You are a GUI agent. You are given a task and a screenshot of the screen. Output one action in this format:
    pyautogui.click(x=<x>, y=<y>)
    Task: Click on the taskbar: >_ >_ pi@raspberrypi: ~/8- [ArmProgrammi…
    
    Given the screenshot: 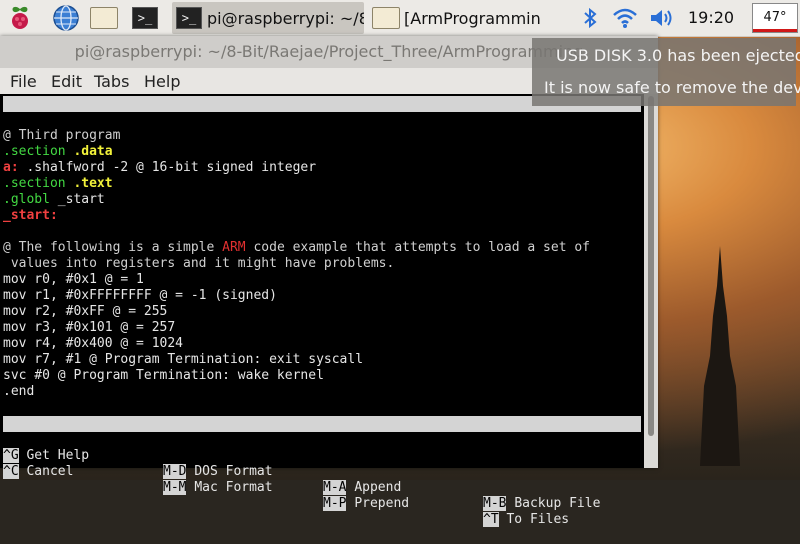 What is the action you would take?
    pyautogui.click(x=400, y=18)
    